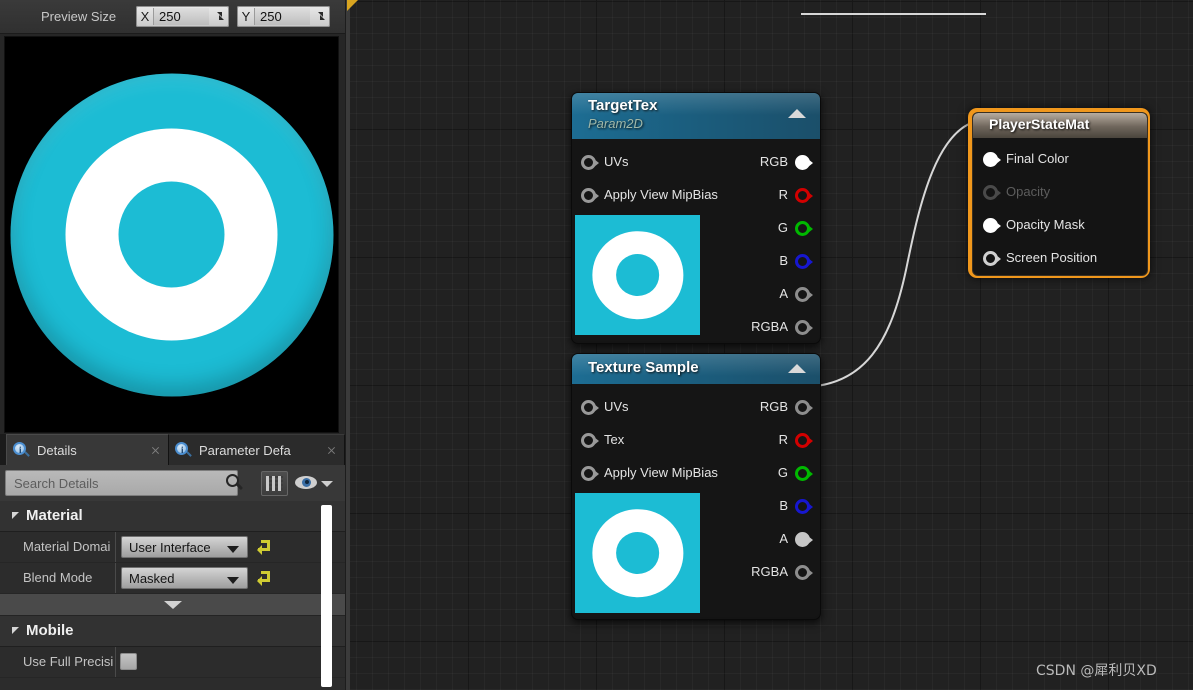 This screenshot has width=1193, height=690. What do you see at coordinates (760, 229) in the screenshot?
I see `pin-row-out-g: G` at bounding box center [760, 229].